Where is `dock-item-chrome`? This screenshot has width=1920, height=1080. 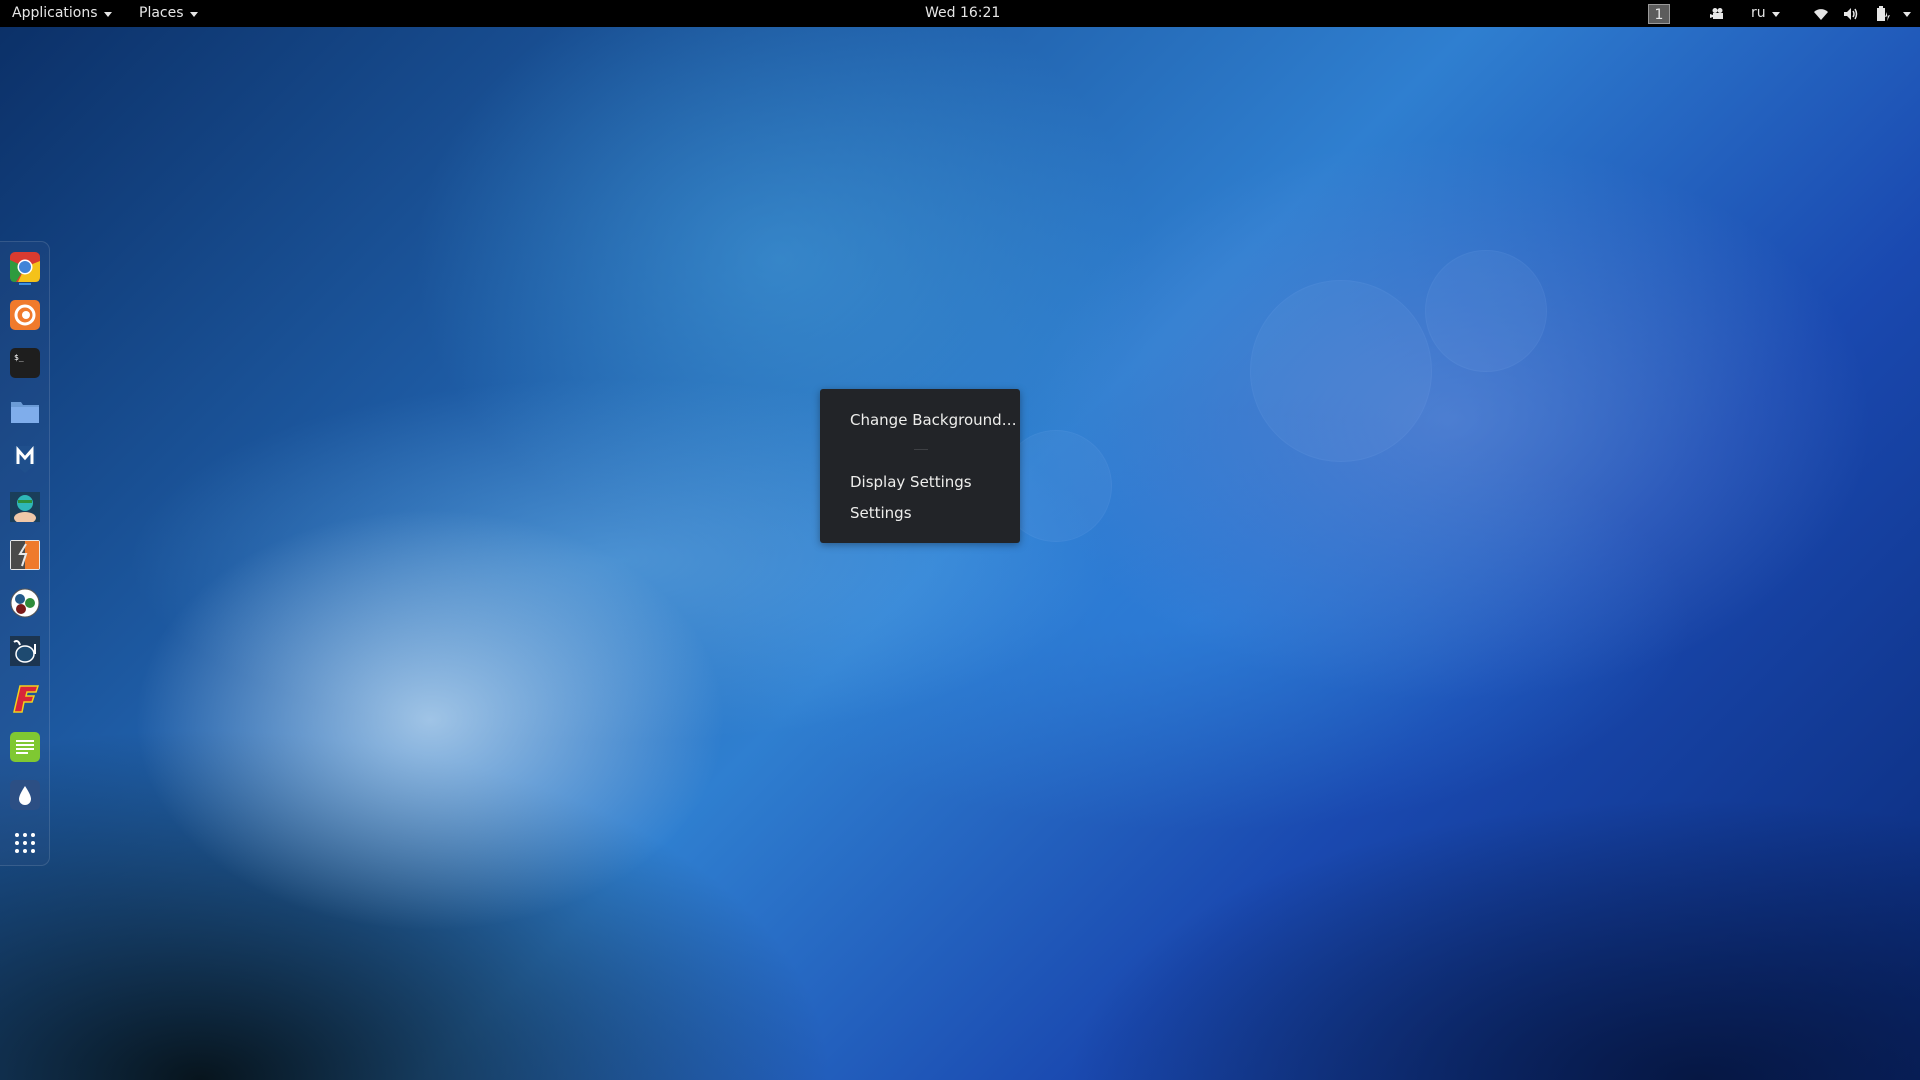 dock-item-chrome is located at coordinates (25, 267).